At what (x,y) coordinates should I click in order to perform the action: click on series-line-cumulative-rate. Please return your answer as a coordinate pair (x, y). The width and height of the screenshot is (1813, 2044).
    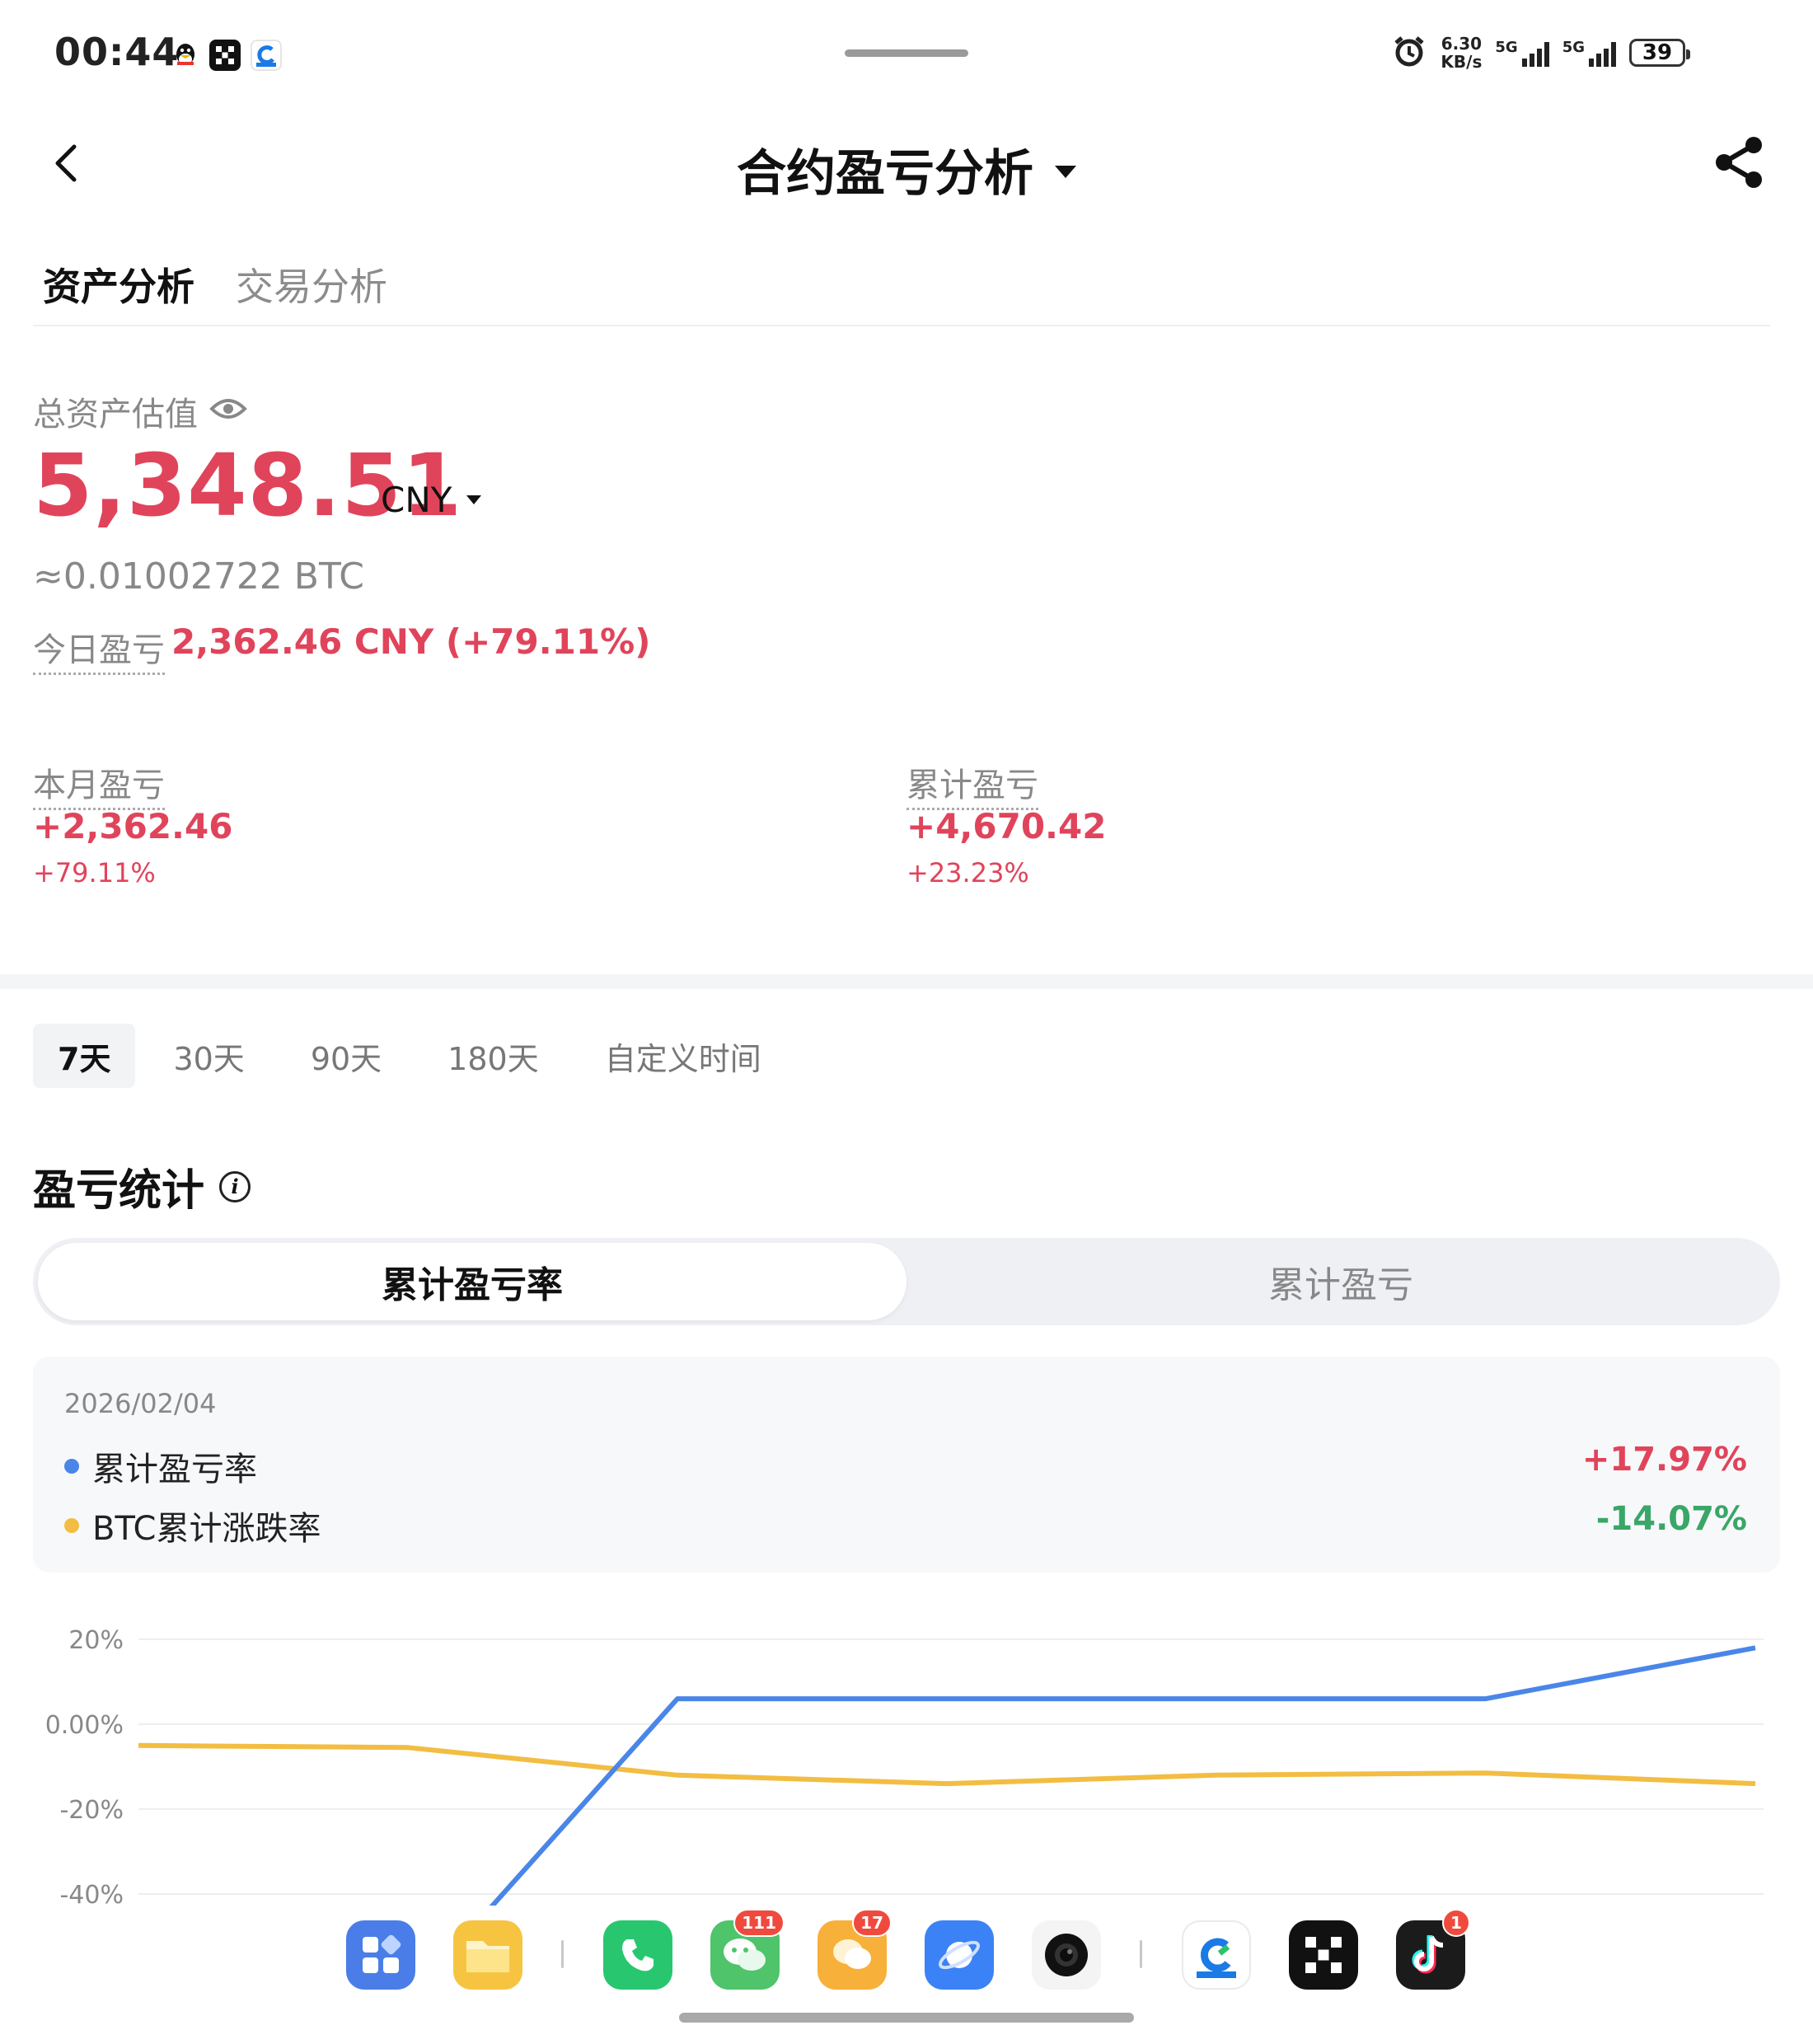
    Looking at the image, I should click on (1123, 1775).